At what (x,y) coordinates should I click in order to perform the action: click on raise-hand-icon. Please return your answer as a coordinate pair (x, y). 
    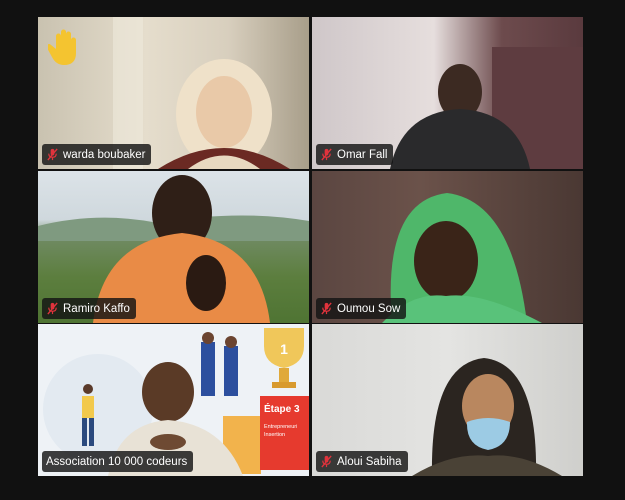
    Looking at the image, I should click on (62, 47).